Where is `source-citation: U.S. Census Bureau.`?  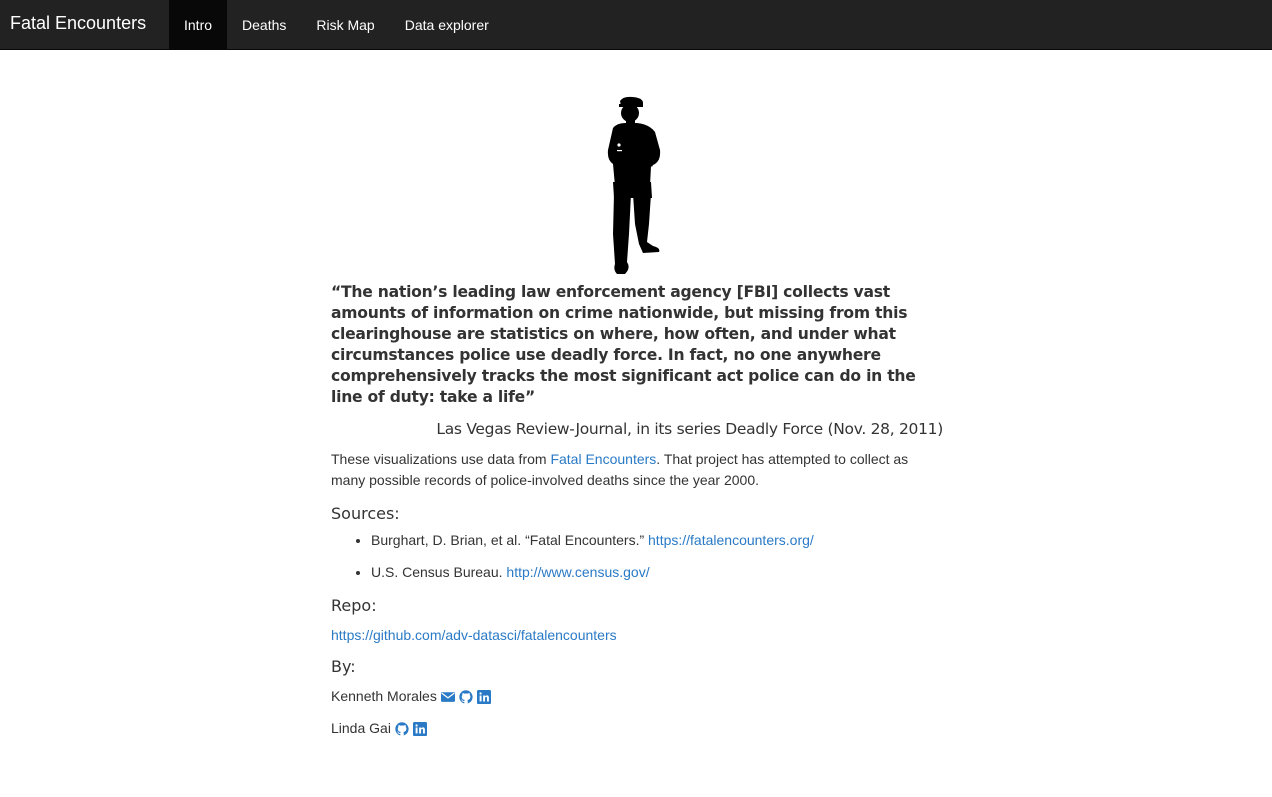 source-citation: U.S. Census Bureau. is located at coordinates (439, 572).